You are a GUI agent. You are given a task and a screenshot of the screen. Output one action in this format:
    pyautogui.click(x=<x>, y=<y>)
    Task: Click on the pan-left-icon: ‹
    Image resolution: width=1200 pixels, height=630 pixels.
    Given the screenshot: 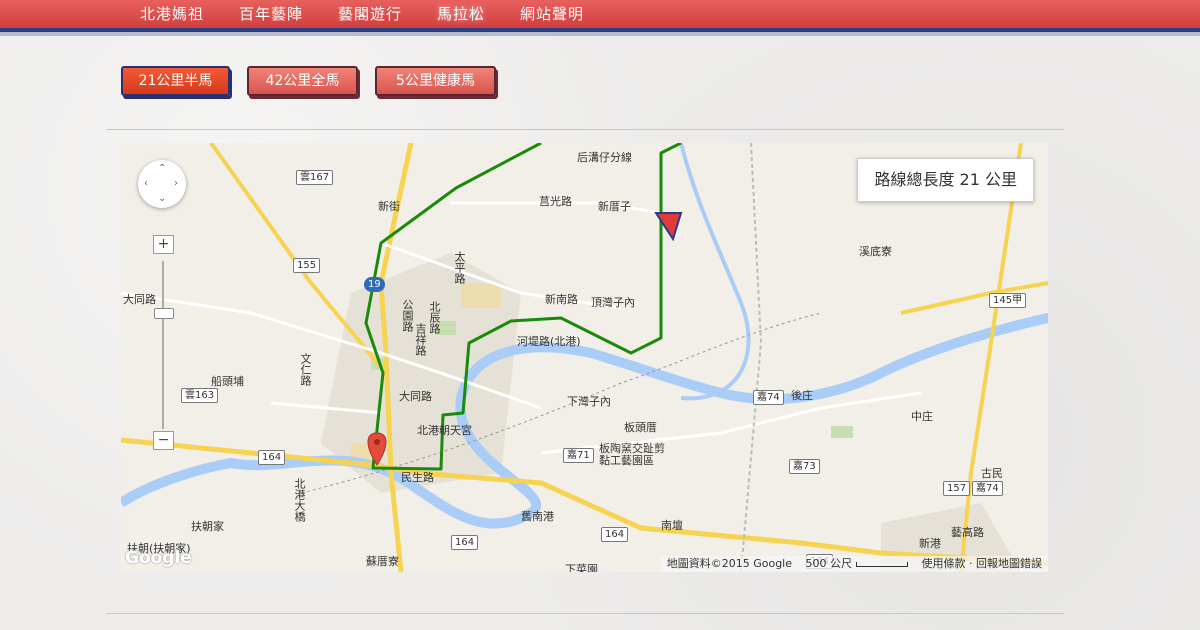 What is the action you would take?
    pyautogui.click(x=146, y=184)
    